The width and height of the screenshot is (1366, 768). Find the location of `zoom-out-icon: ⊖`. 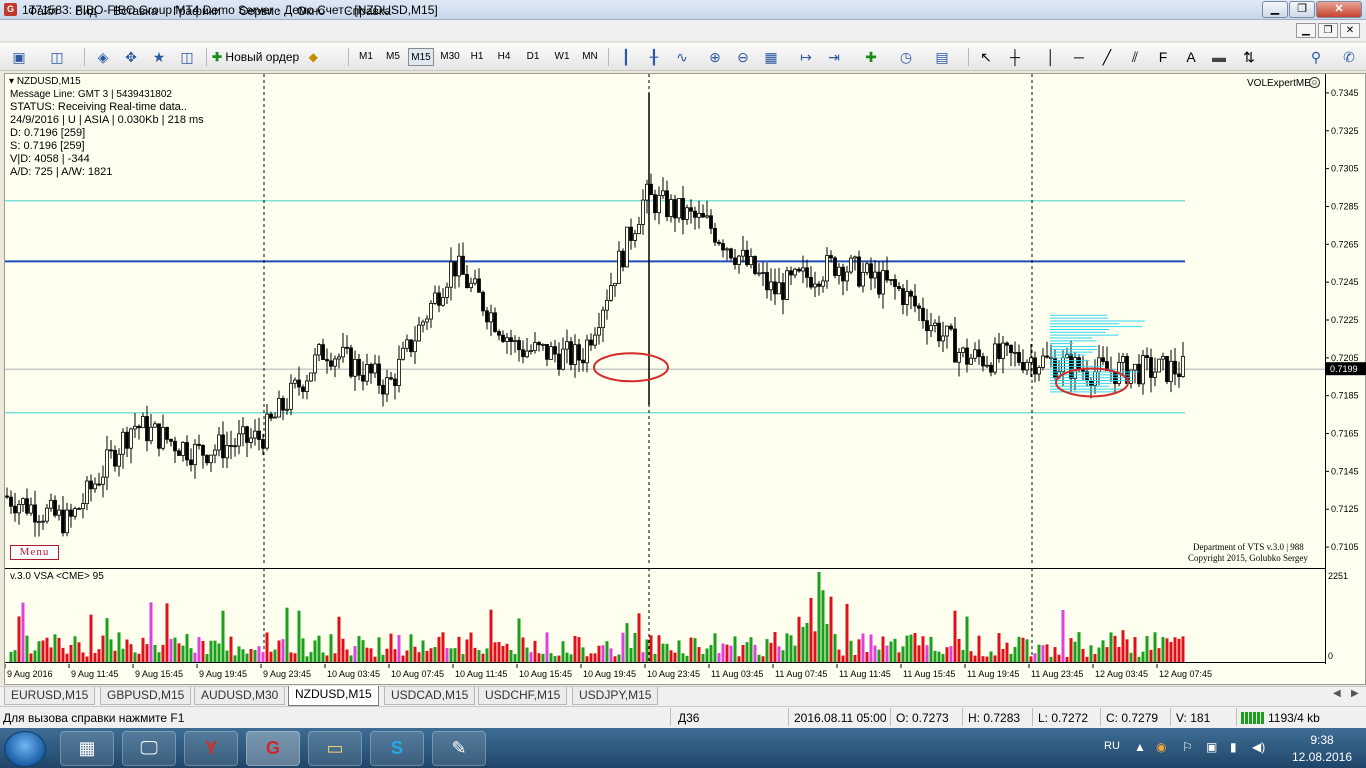

zoom-out-icon: ⊖ is located at coordinates (743, 57).